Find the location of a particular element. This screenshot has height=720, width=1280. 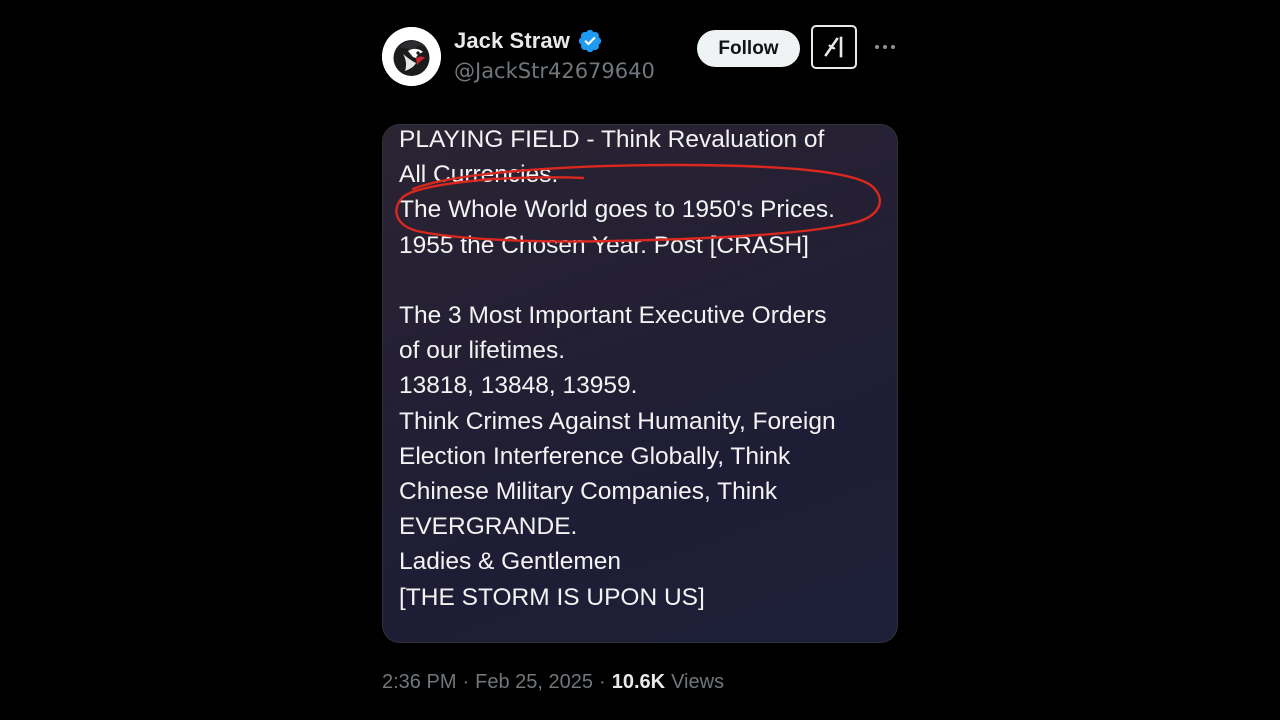

image-text-line: EVERGRANDE. is located at coordinates (488, 527).